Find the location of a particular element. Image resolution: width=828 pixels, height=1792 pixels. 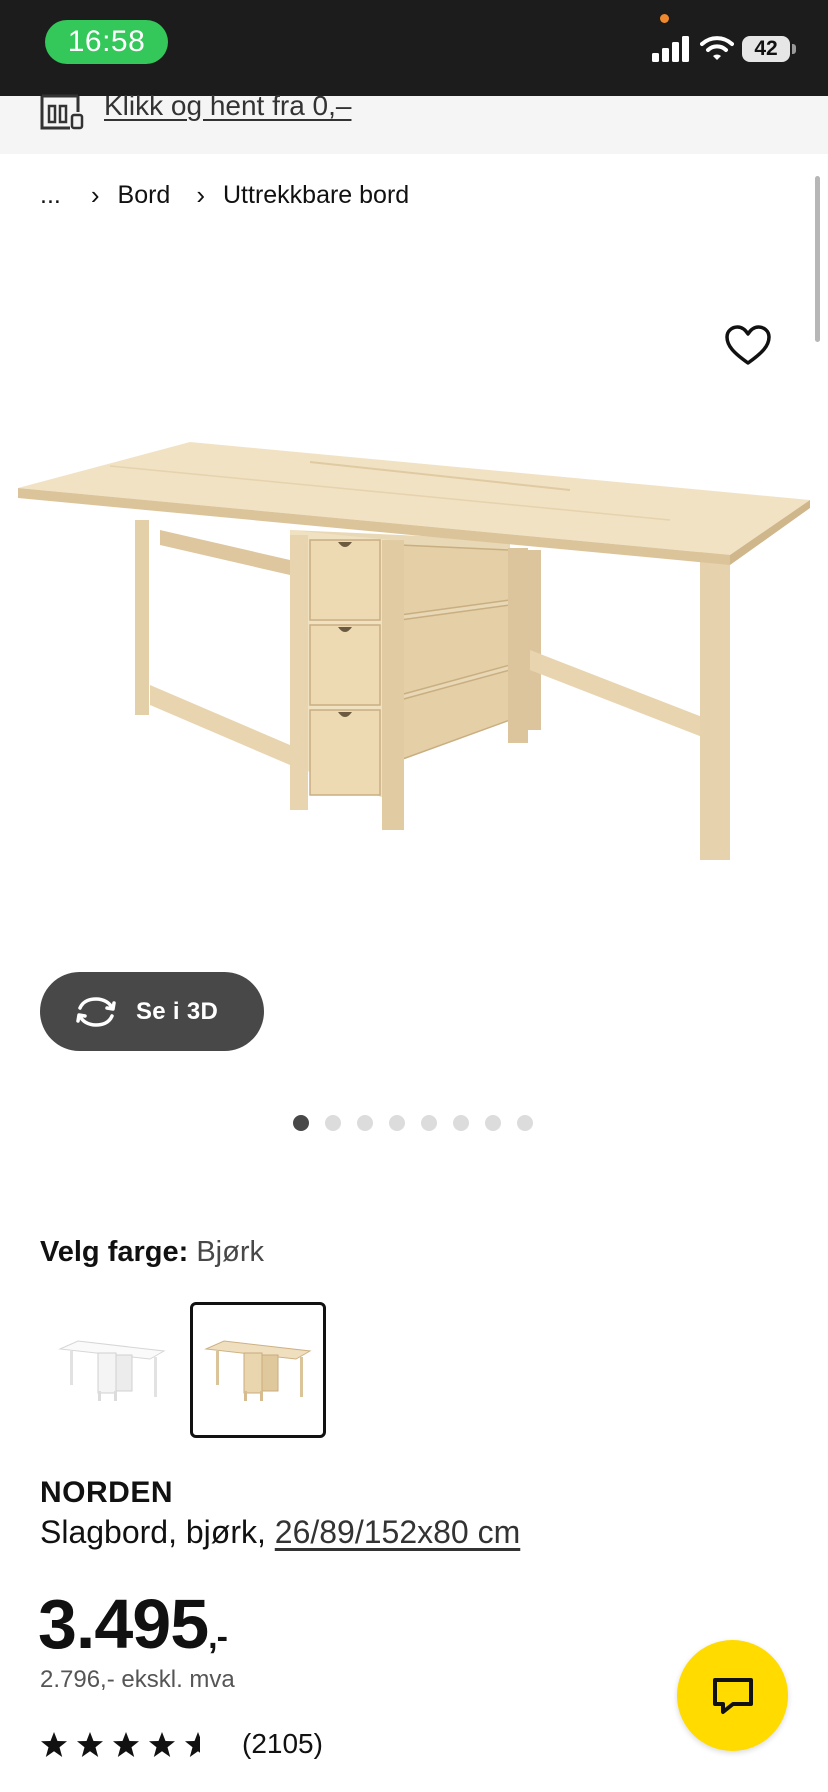

battery-icon: 42 is located at coordinates (766, 49).